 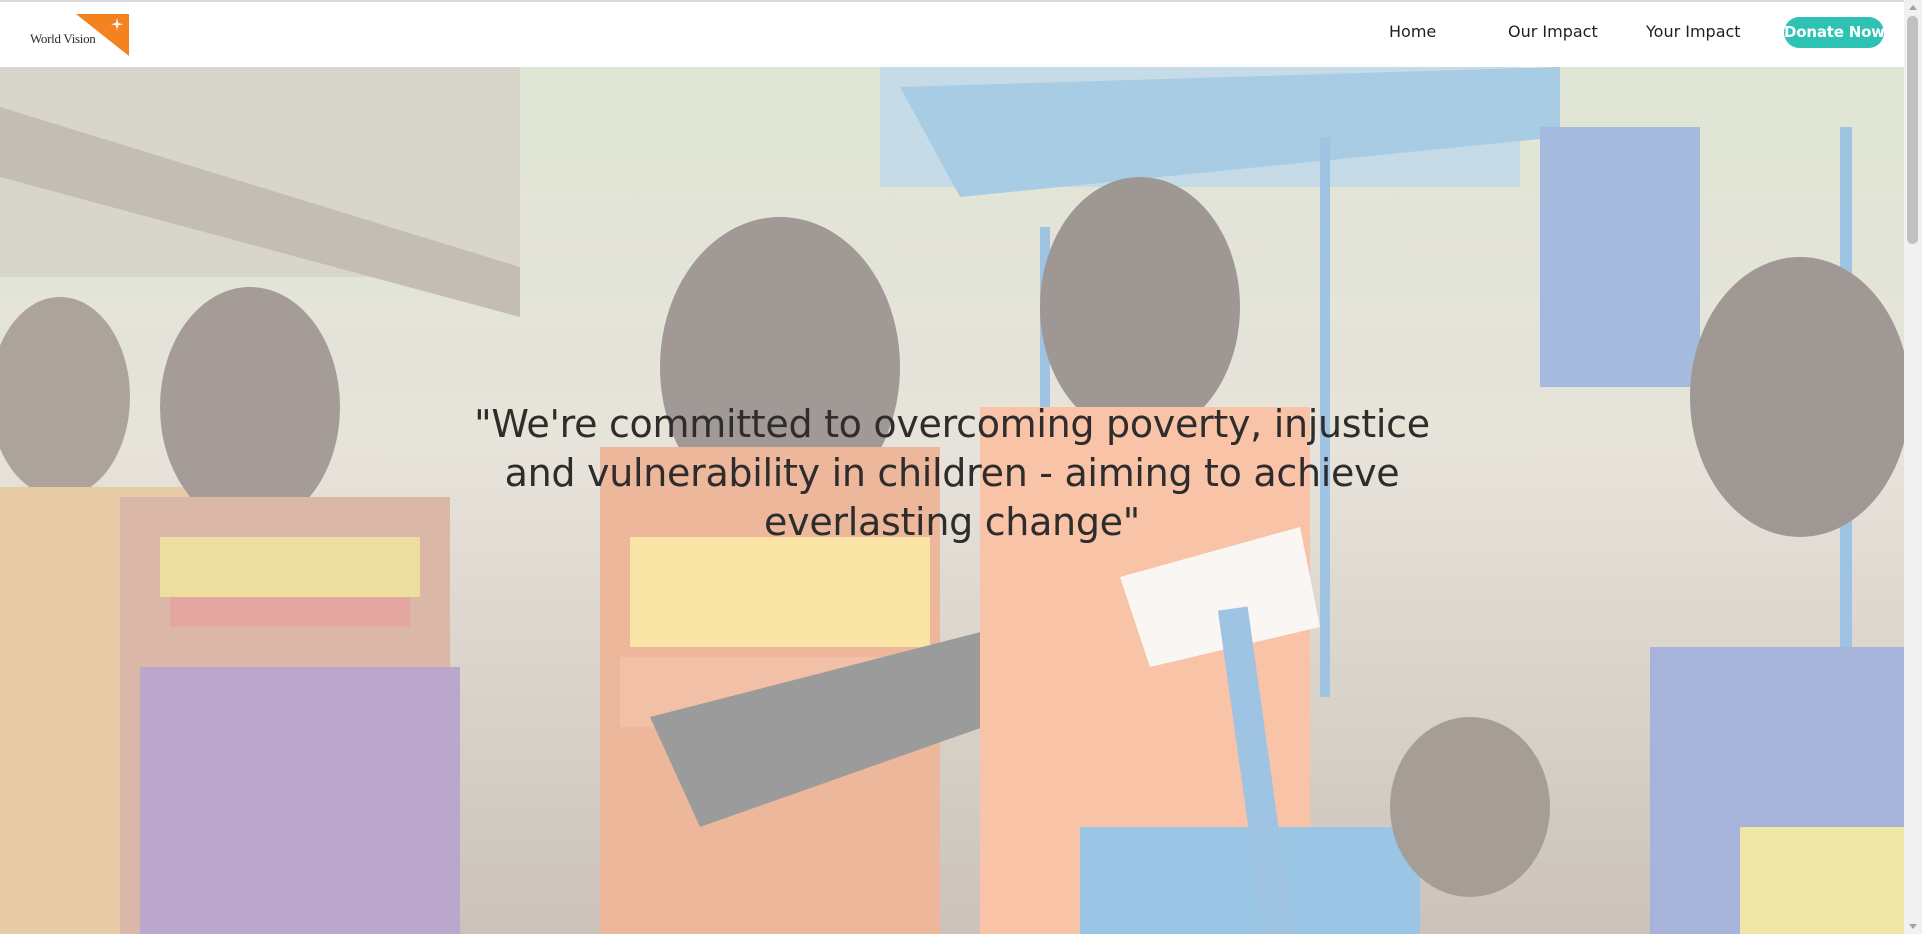 What do you see at coordinates (1913, 7) in the screenshot?
I see `scroll-up-arrow-icon` at bounding box center [1913, 7].